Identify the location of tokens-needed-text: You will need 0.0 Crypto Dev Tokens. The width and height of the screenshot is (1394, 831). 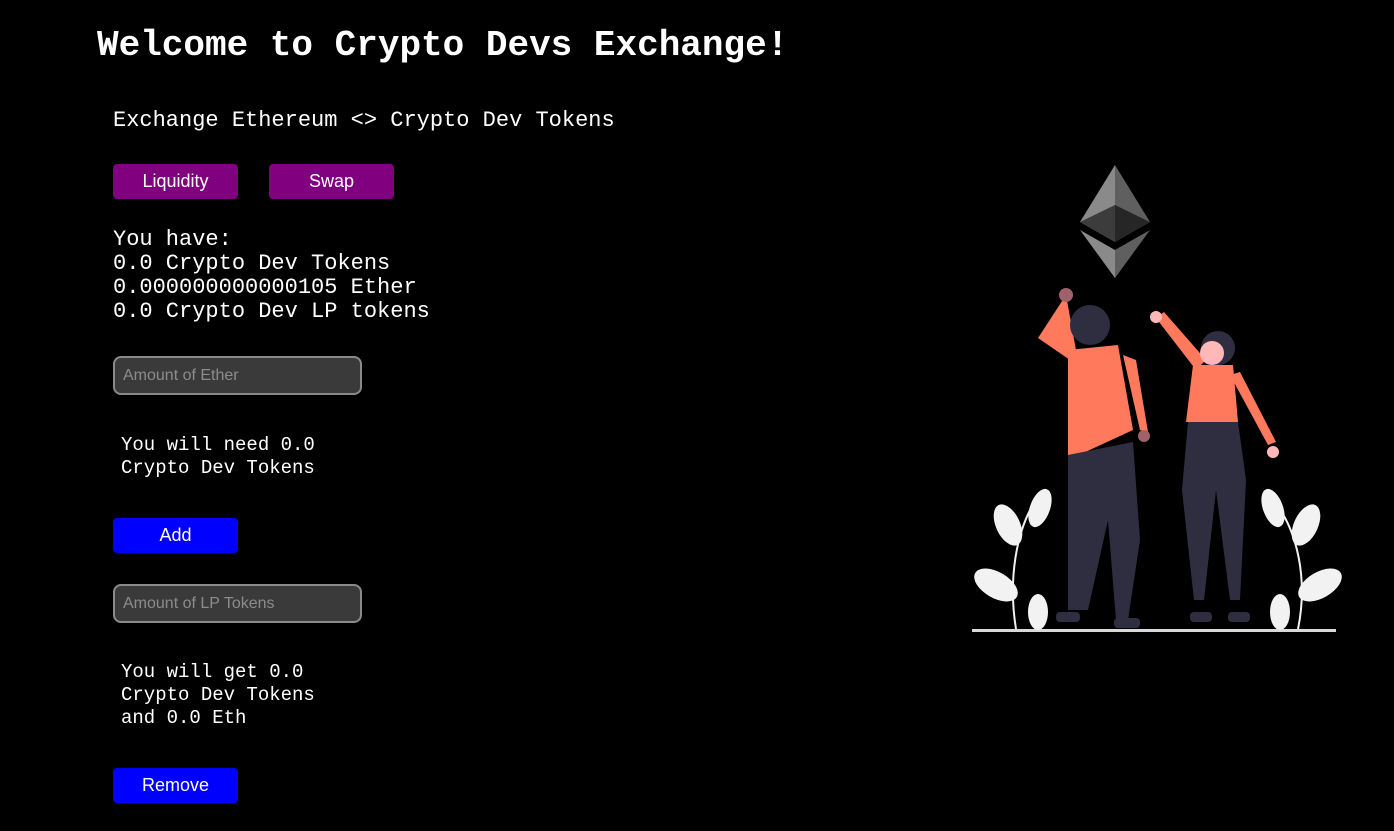
(236, 457).